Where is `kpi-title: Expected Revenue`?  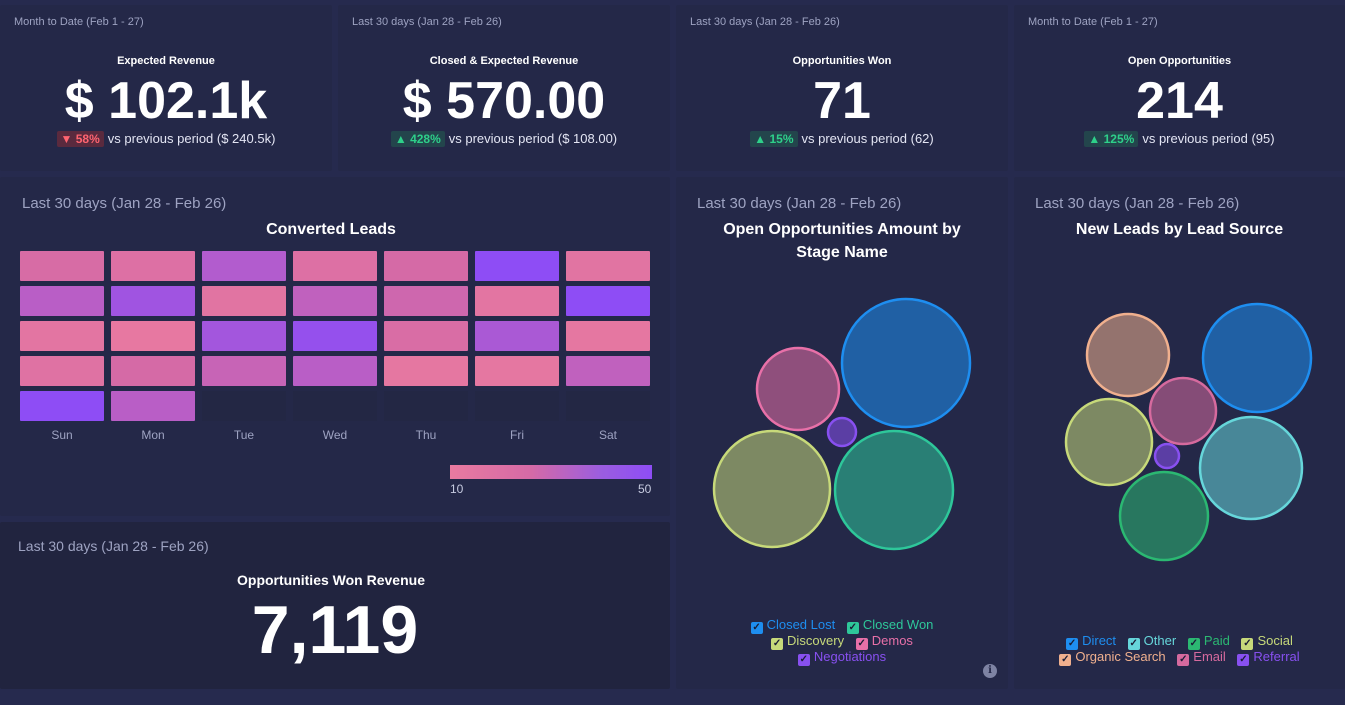
kpi-title: Expected Revenue is located at coordinates (166, 61).